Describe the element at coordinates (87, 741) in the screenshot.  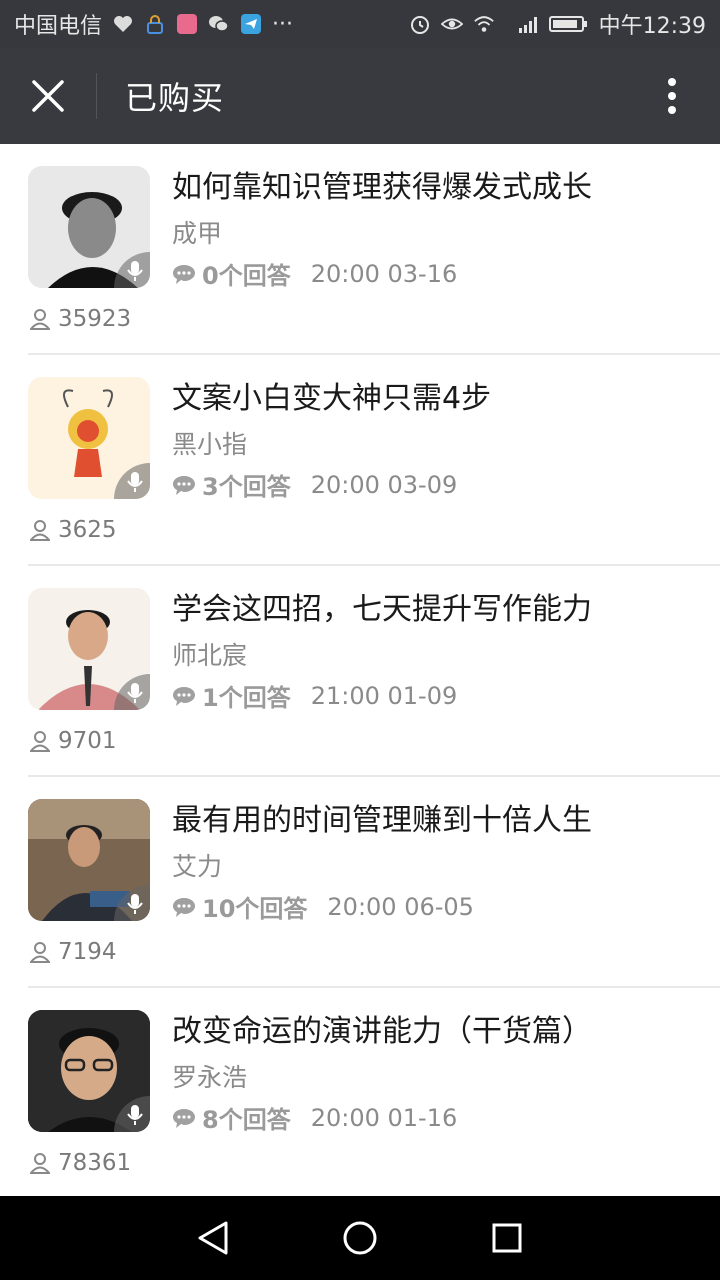
I see `listener-count-value: 9701` at that location.